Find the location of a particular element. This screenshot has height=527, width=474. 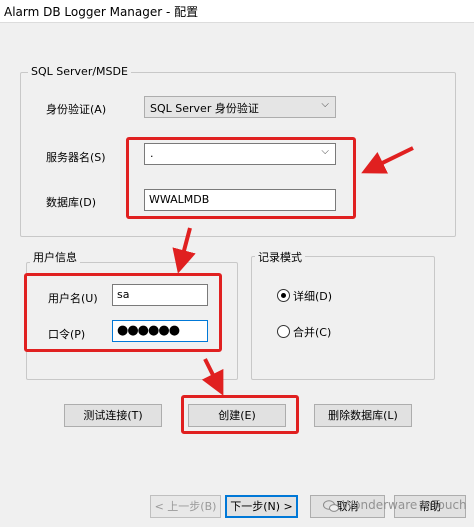

wechat-logo-icon is located at coordinates (331, 506).